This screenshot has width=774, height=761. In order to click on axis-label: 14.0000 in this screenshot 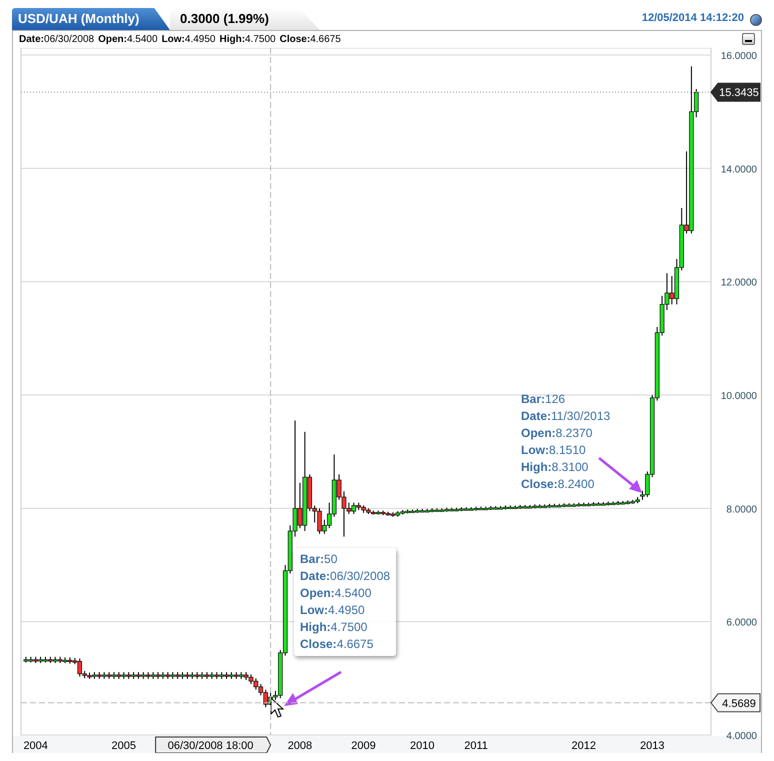, I will do `click(738, 170)`.